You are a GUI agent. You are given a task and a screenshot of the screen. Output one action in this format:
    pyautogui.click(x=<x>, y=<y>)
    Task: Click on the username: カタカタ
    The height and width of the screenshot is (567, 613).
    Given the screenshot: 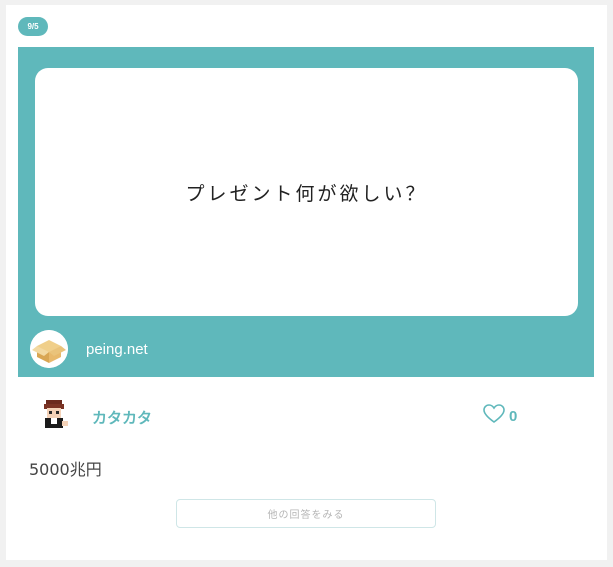 What is the action you would take?
    pyautogui.click(x=122, y=417)
    